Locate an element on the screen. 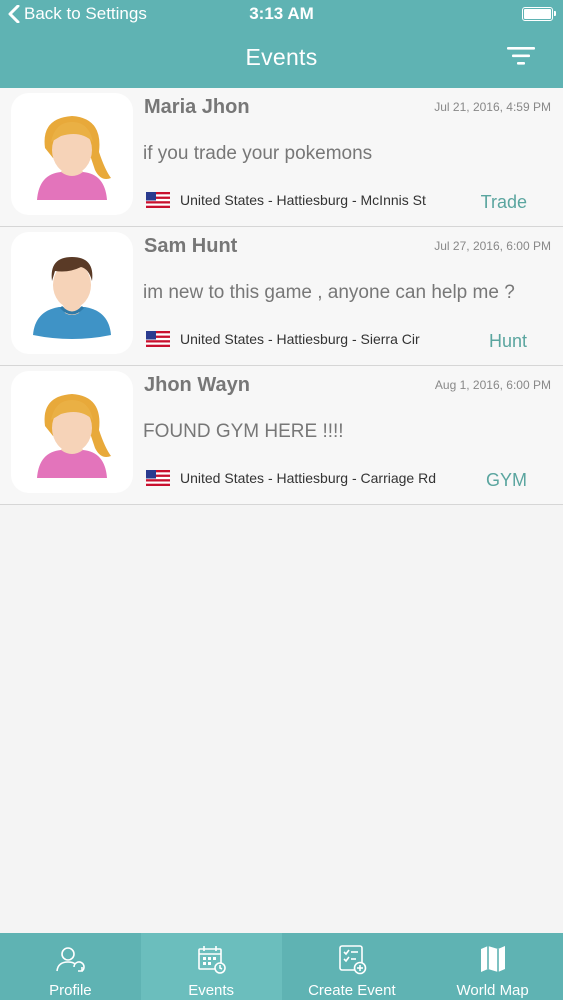 This screenshot has width=563, height=1000. male-avatar-icon is located at coordinates (72, 298).